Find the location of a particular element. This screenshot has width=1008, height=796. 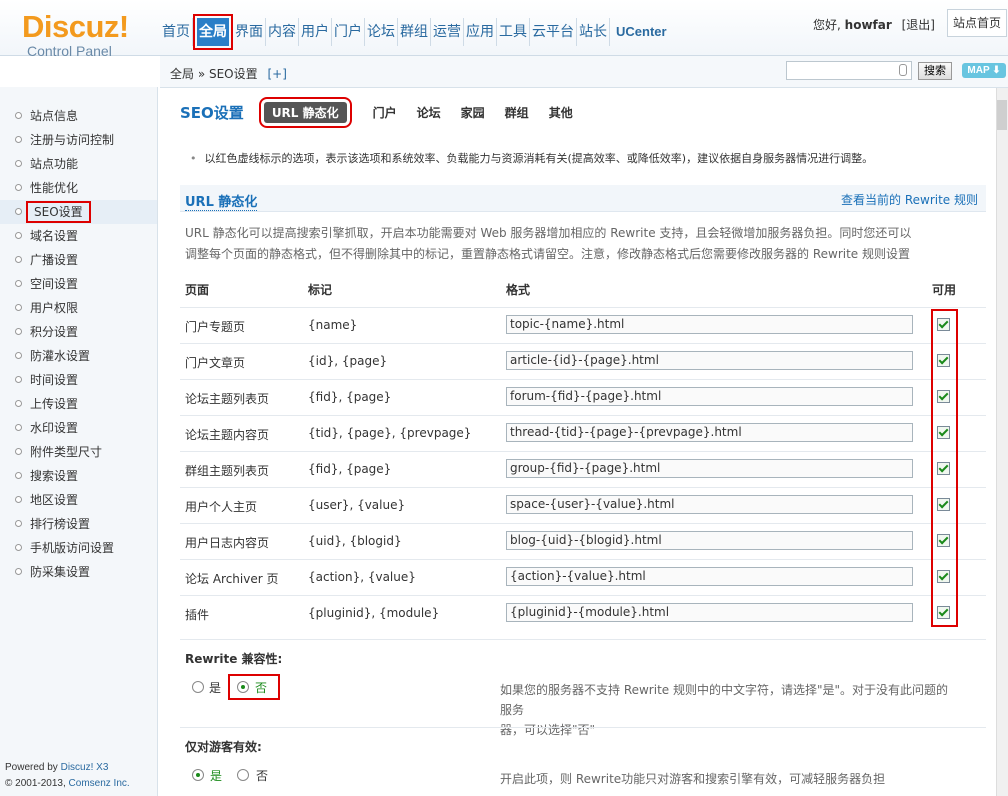

search-input is located at coordinates (849, 70).